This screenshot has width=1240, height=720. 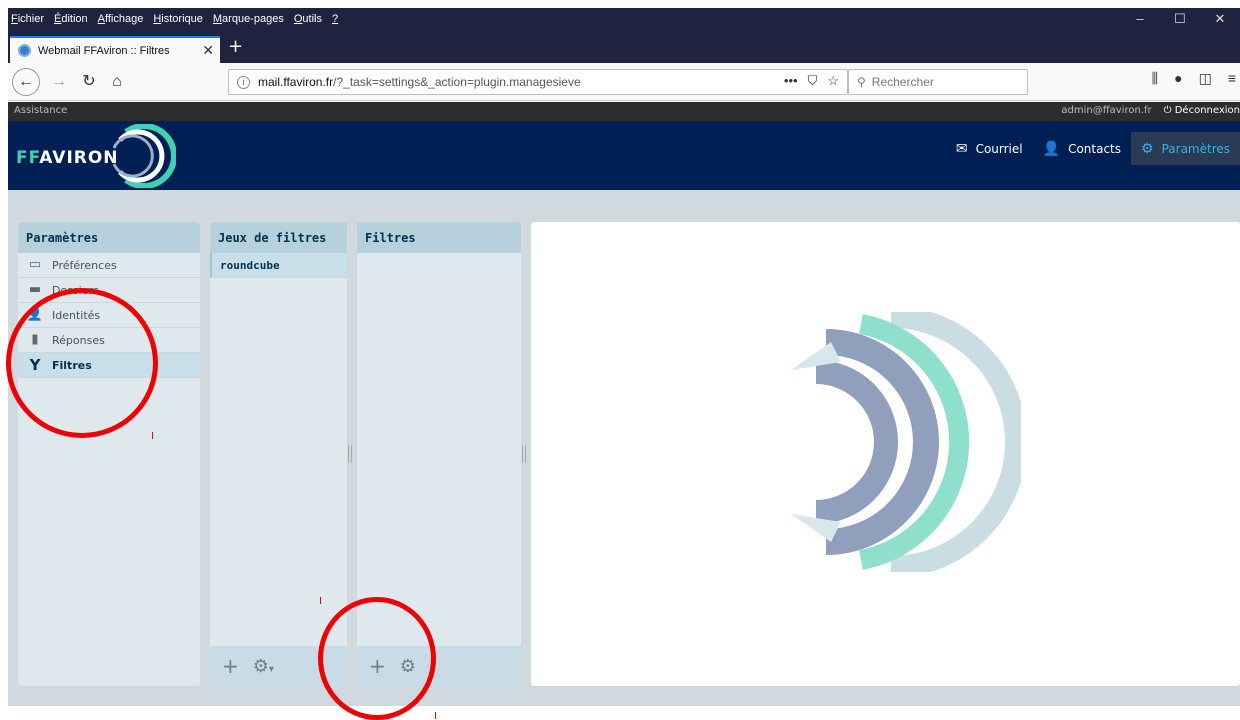 What do you see at coordinates (278, 237) in the screenshot?
I see `filtersets-panel-title: Jeux de filtres` at bounding box center [278, 237].